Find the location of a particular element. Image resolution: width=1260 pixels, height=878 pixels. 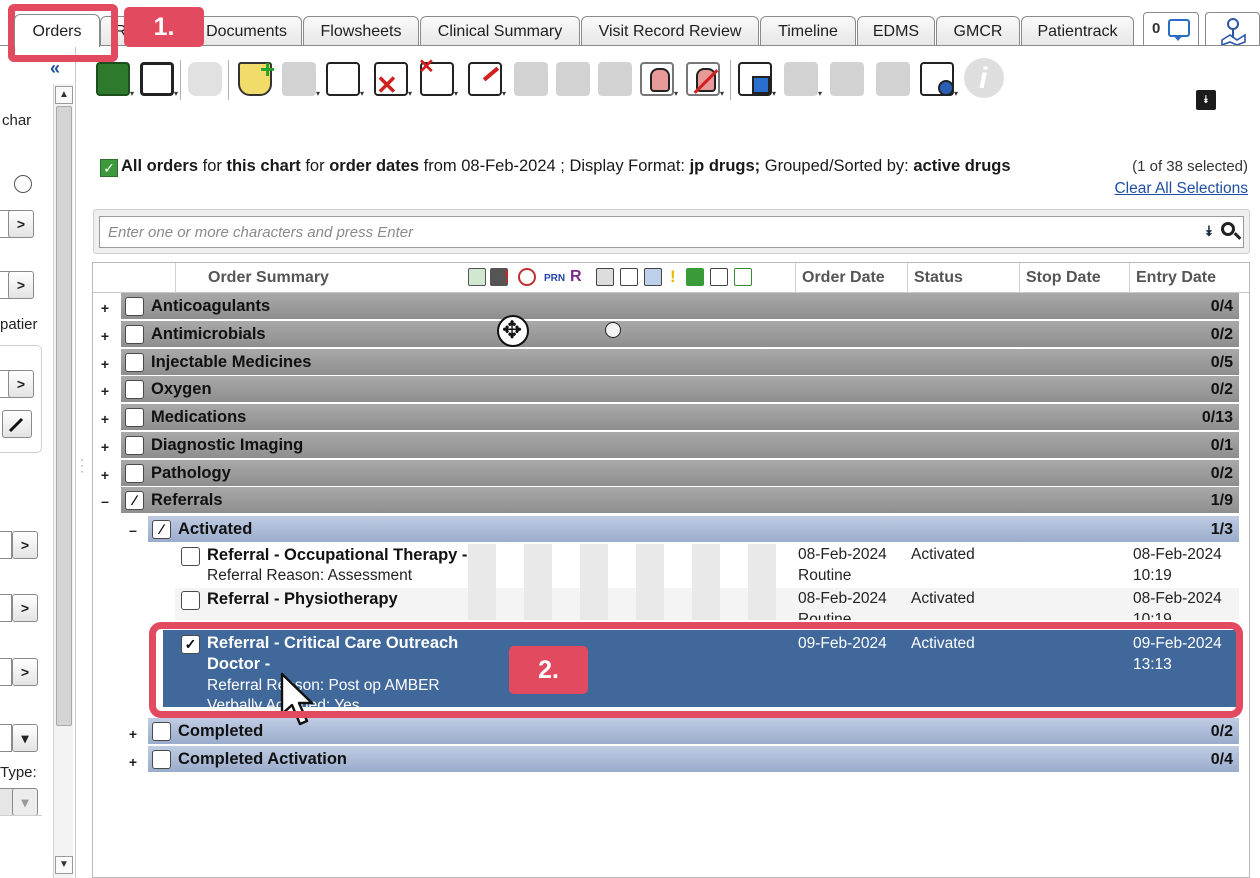

group-row: Pathology 0/2 is located at coordinates (680, 473).